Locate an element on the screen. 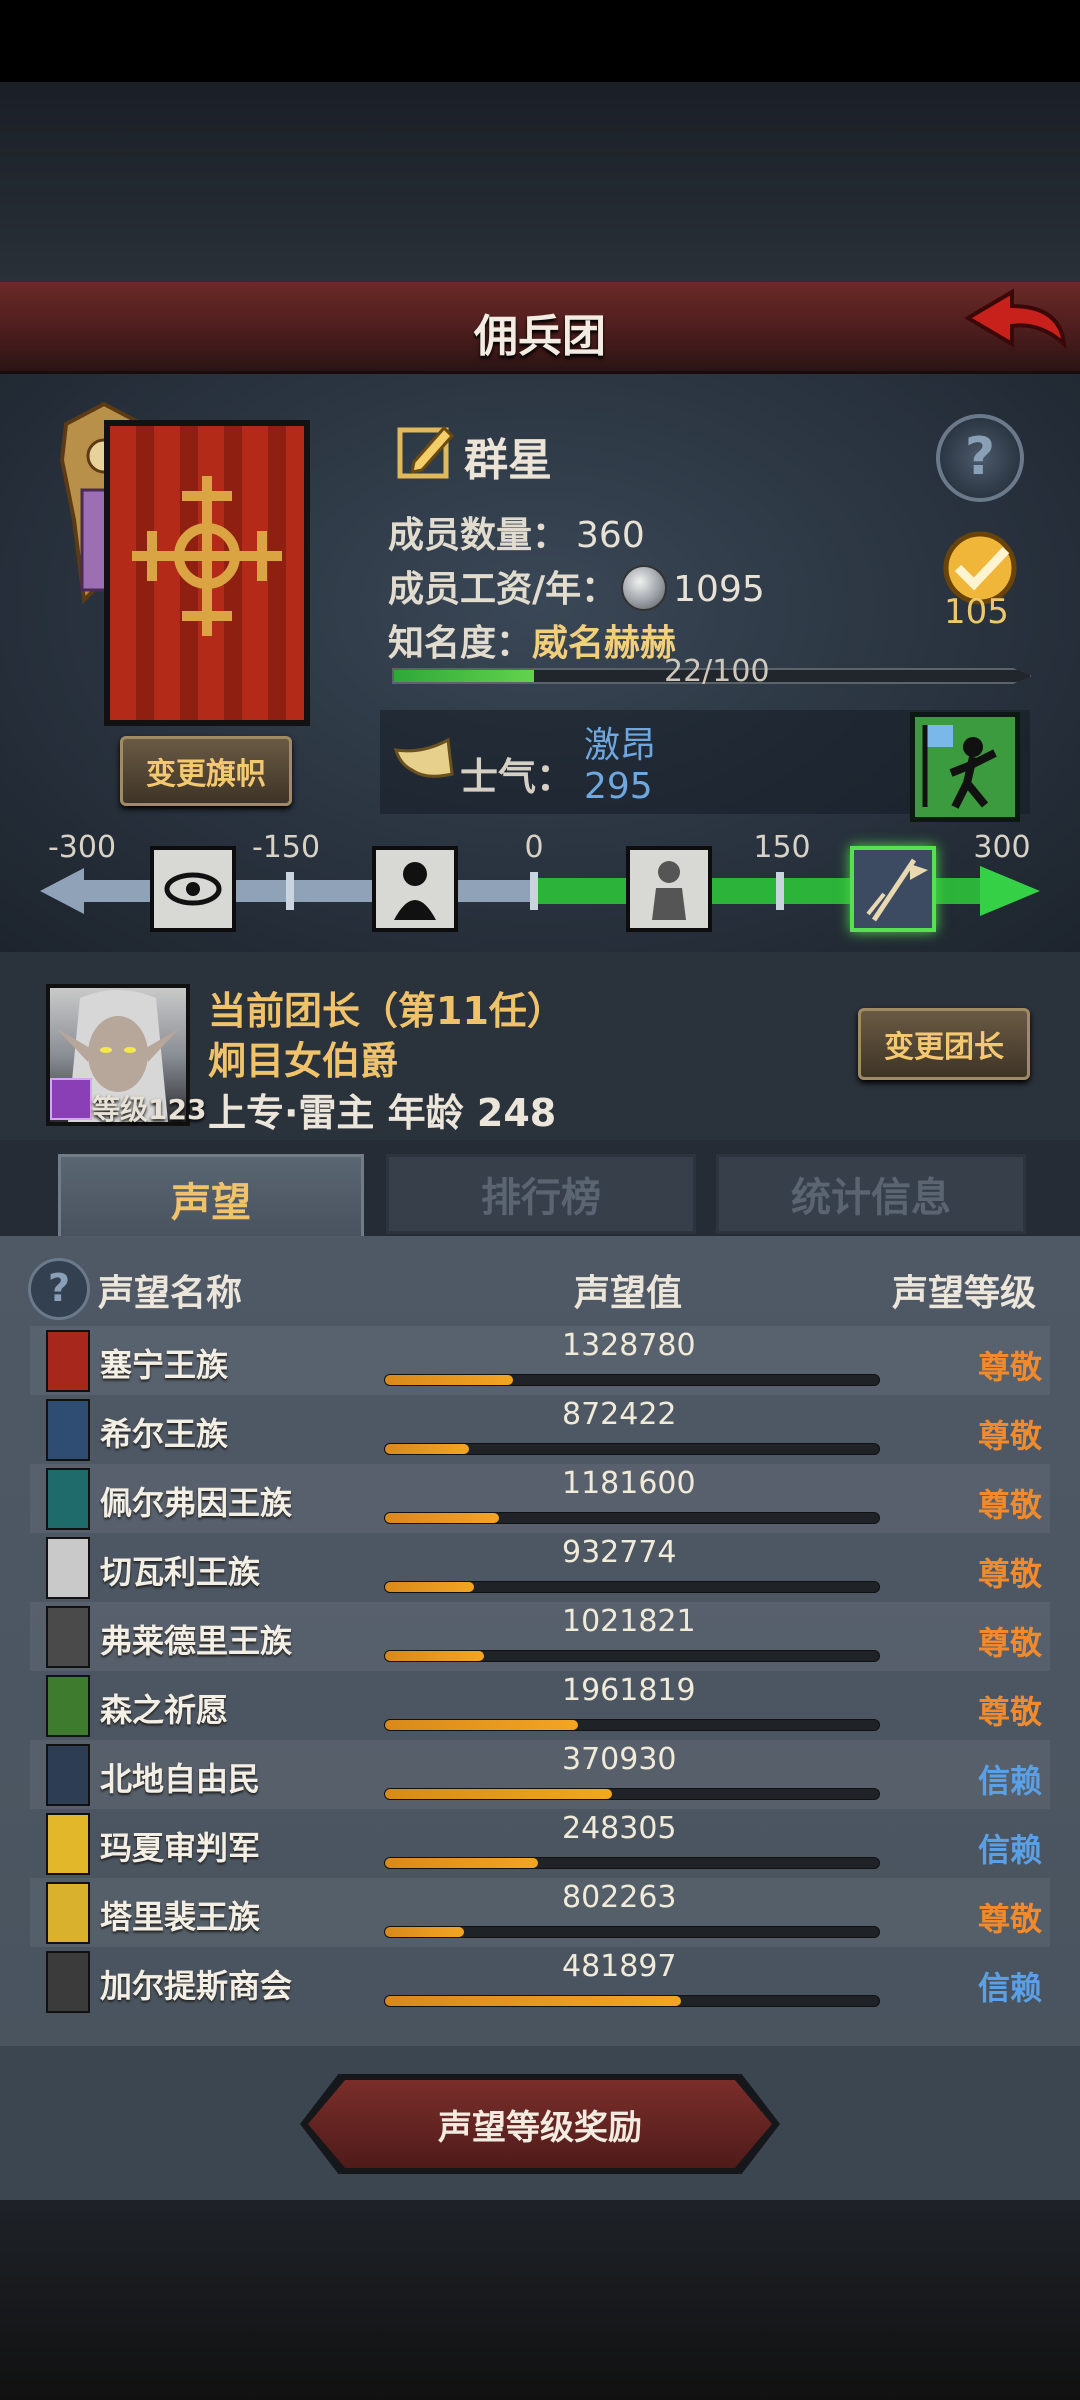 The height and width of the screenshot is (2400, 1080). guild-banner is located at coordinates (207, 573).